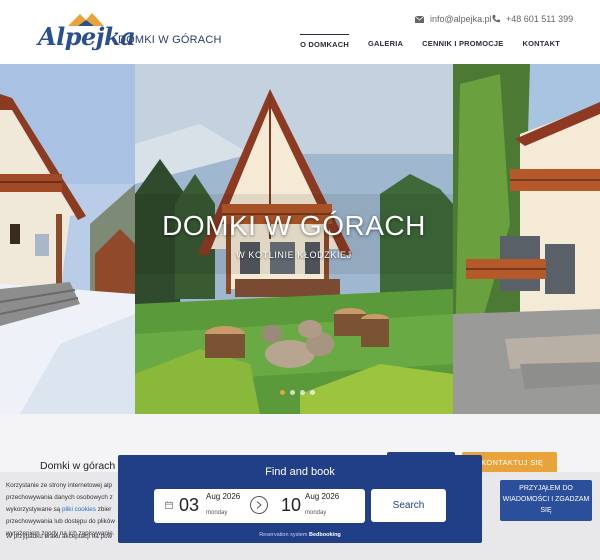  Describe the element at coordinates (79, 509) in the screenshot. I see `cookies-link: pliki cookies` at that location.